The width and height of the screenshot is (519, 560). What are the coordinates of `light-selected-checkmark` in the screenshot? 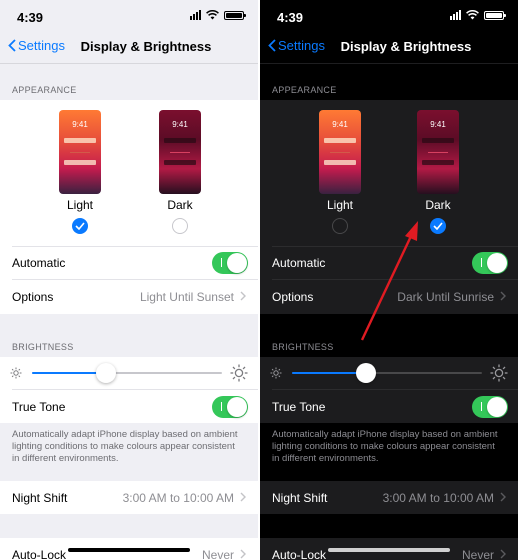 It's located at (80, 226).